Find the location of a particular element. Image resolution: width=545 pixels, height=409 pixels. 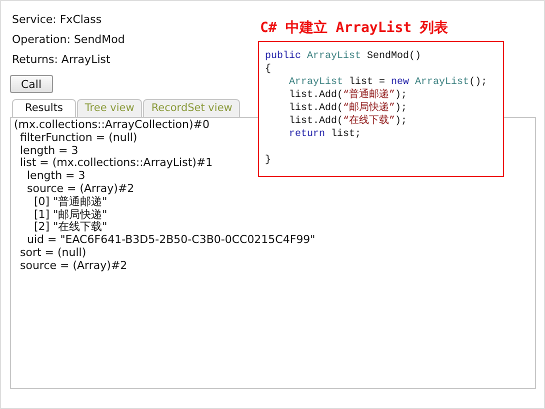

tree-line: [2] "在线下载" is located at coordinates (71, 227).